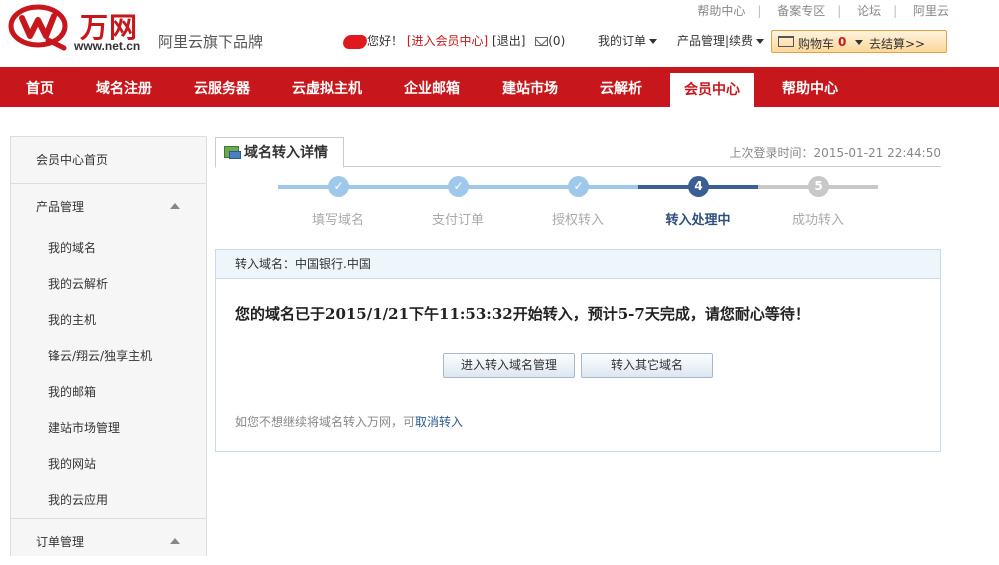 This screenshot has width=999, height=565. Describe the element at coordinates (556, 41) in the screenshot. I see `mail-count: (0)` at that location.